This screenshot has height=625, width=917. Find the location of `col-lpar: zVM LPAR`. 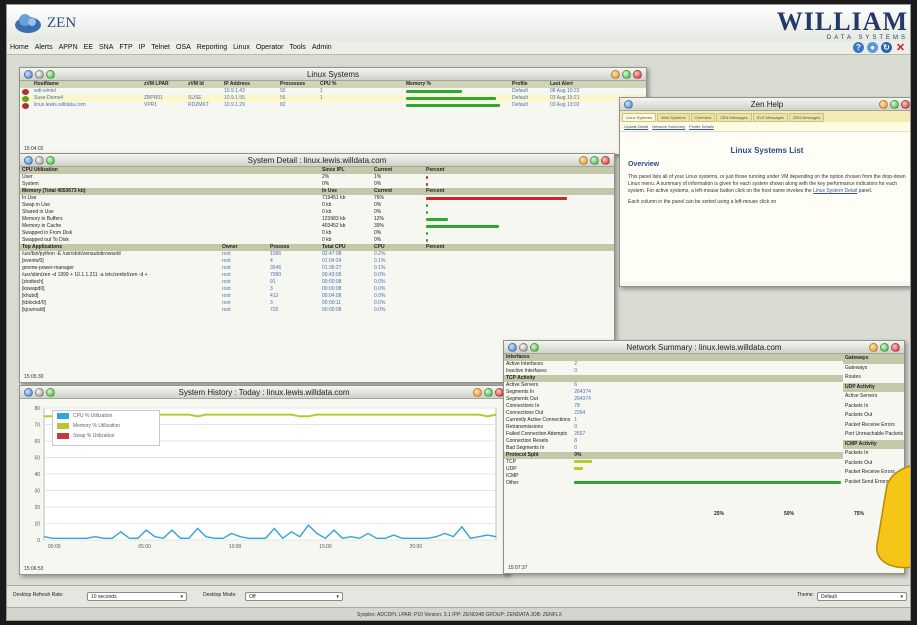

col-lpar: zVM LPAR is located at coordinates (164, 84).